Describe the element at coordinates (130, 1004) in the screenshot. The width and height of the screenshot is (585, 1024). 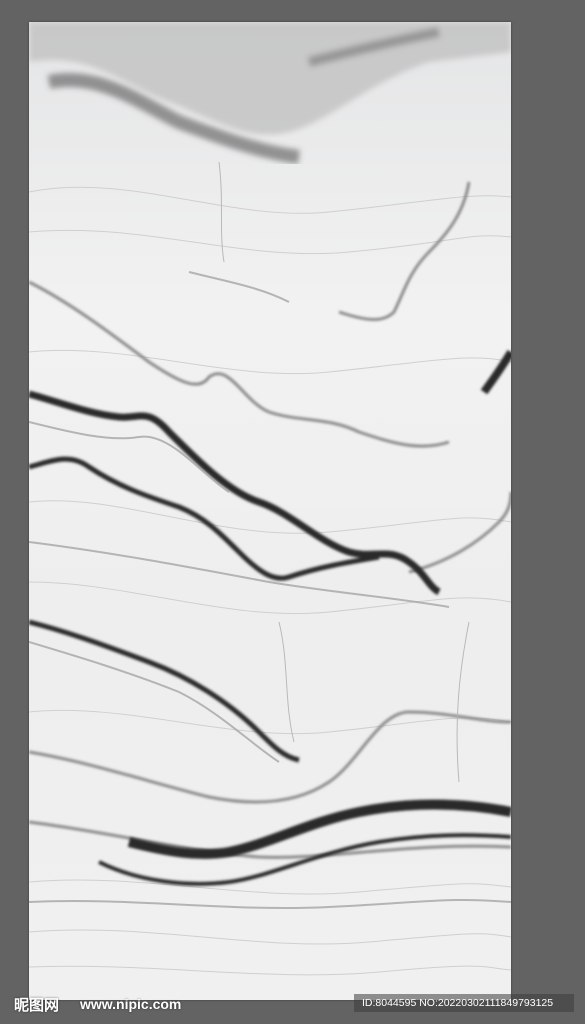
I see `watermark-url: www.nipic.com` at that location.